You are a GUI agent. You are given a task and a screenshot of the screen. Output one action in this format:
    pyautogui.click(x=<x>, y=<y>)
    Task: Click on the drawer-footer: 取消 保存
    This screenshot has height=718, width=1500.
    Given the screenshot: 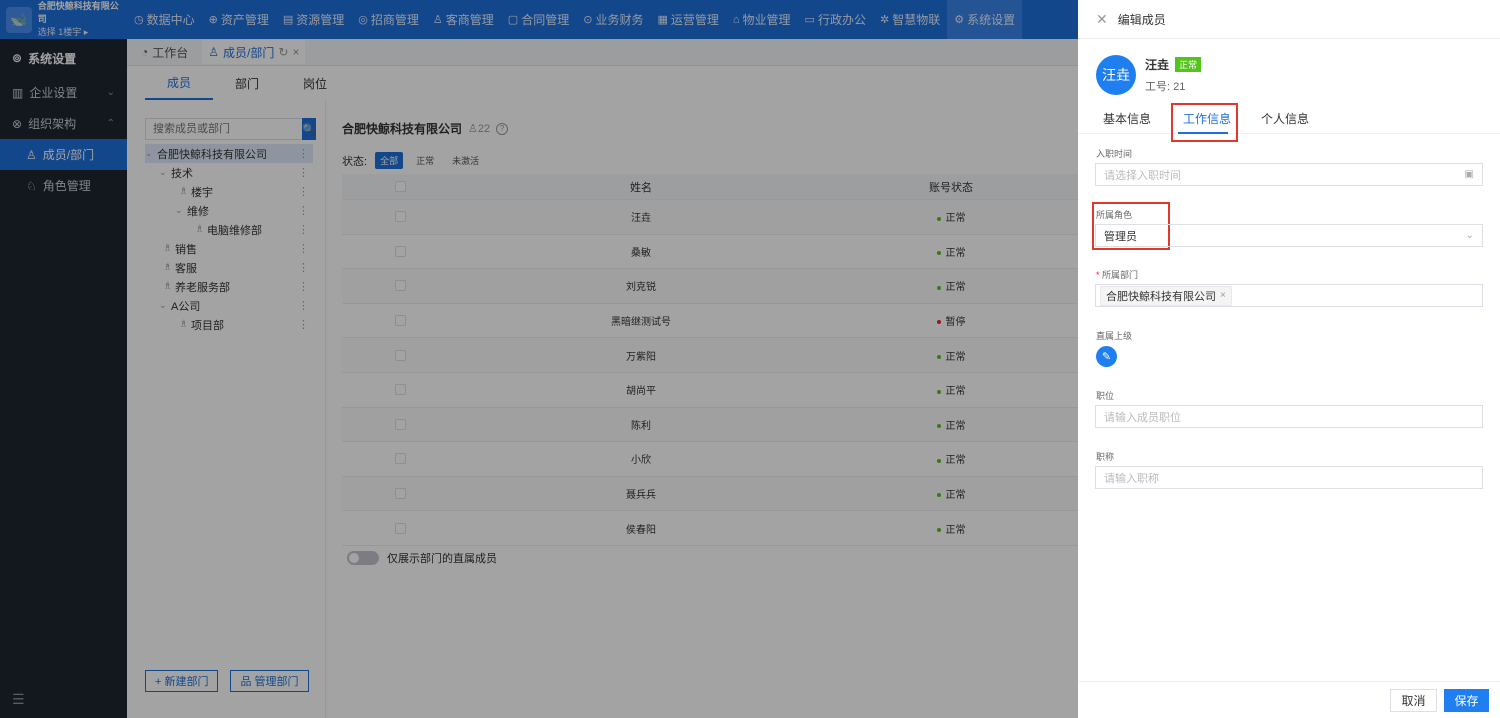 What is the action you would take?
    pyautogui.click(x=1289, y=699)
    